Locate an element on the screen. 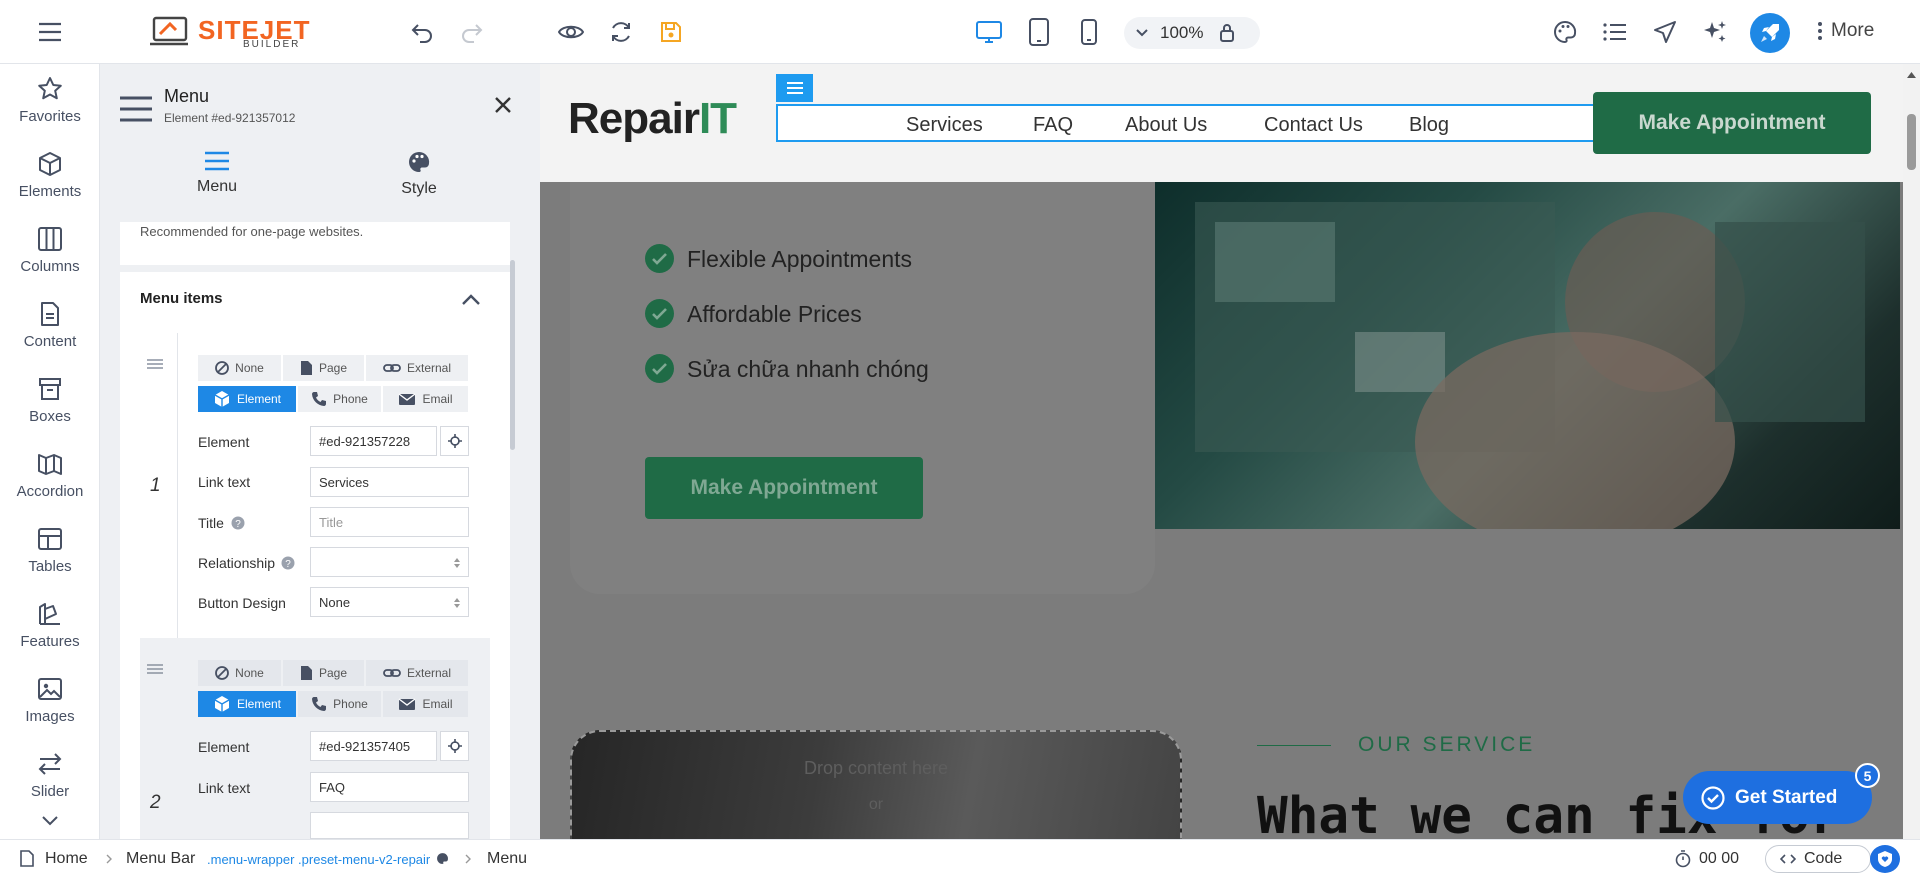 This screenshot has width=1920, height=877. chevron-up-icon is located at coordinates (471, 299).